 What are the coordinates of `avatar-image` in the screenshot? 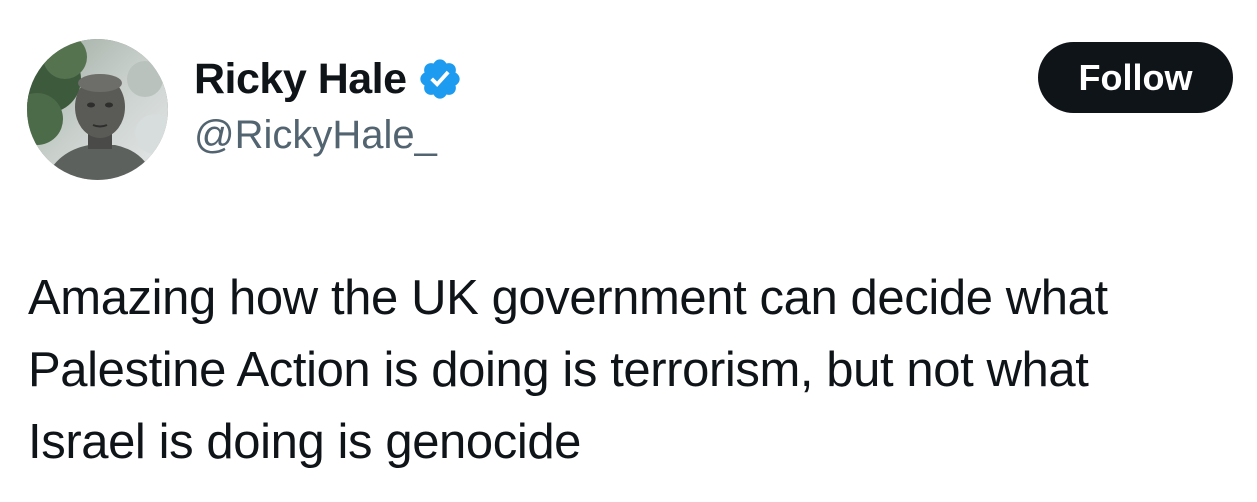 It's located at (97, 109).